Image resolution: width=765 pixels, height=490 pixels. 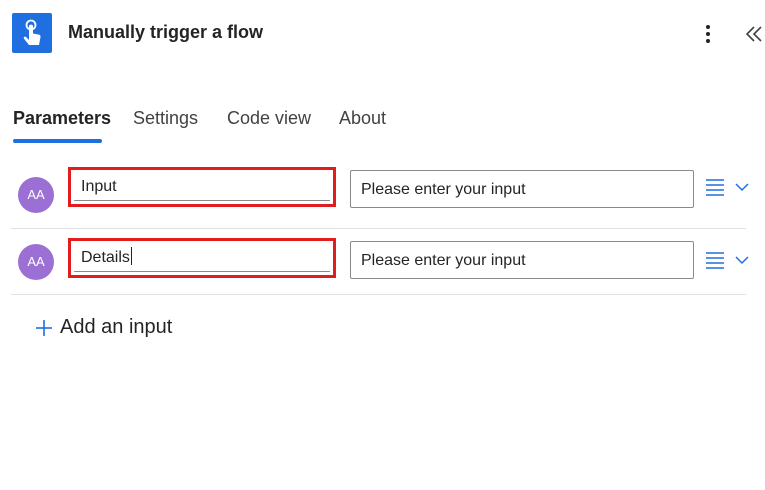 I want to click on tab-parameters: Parameters, so click(x=62, y=125).